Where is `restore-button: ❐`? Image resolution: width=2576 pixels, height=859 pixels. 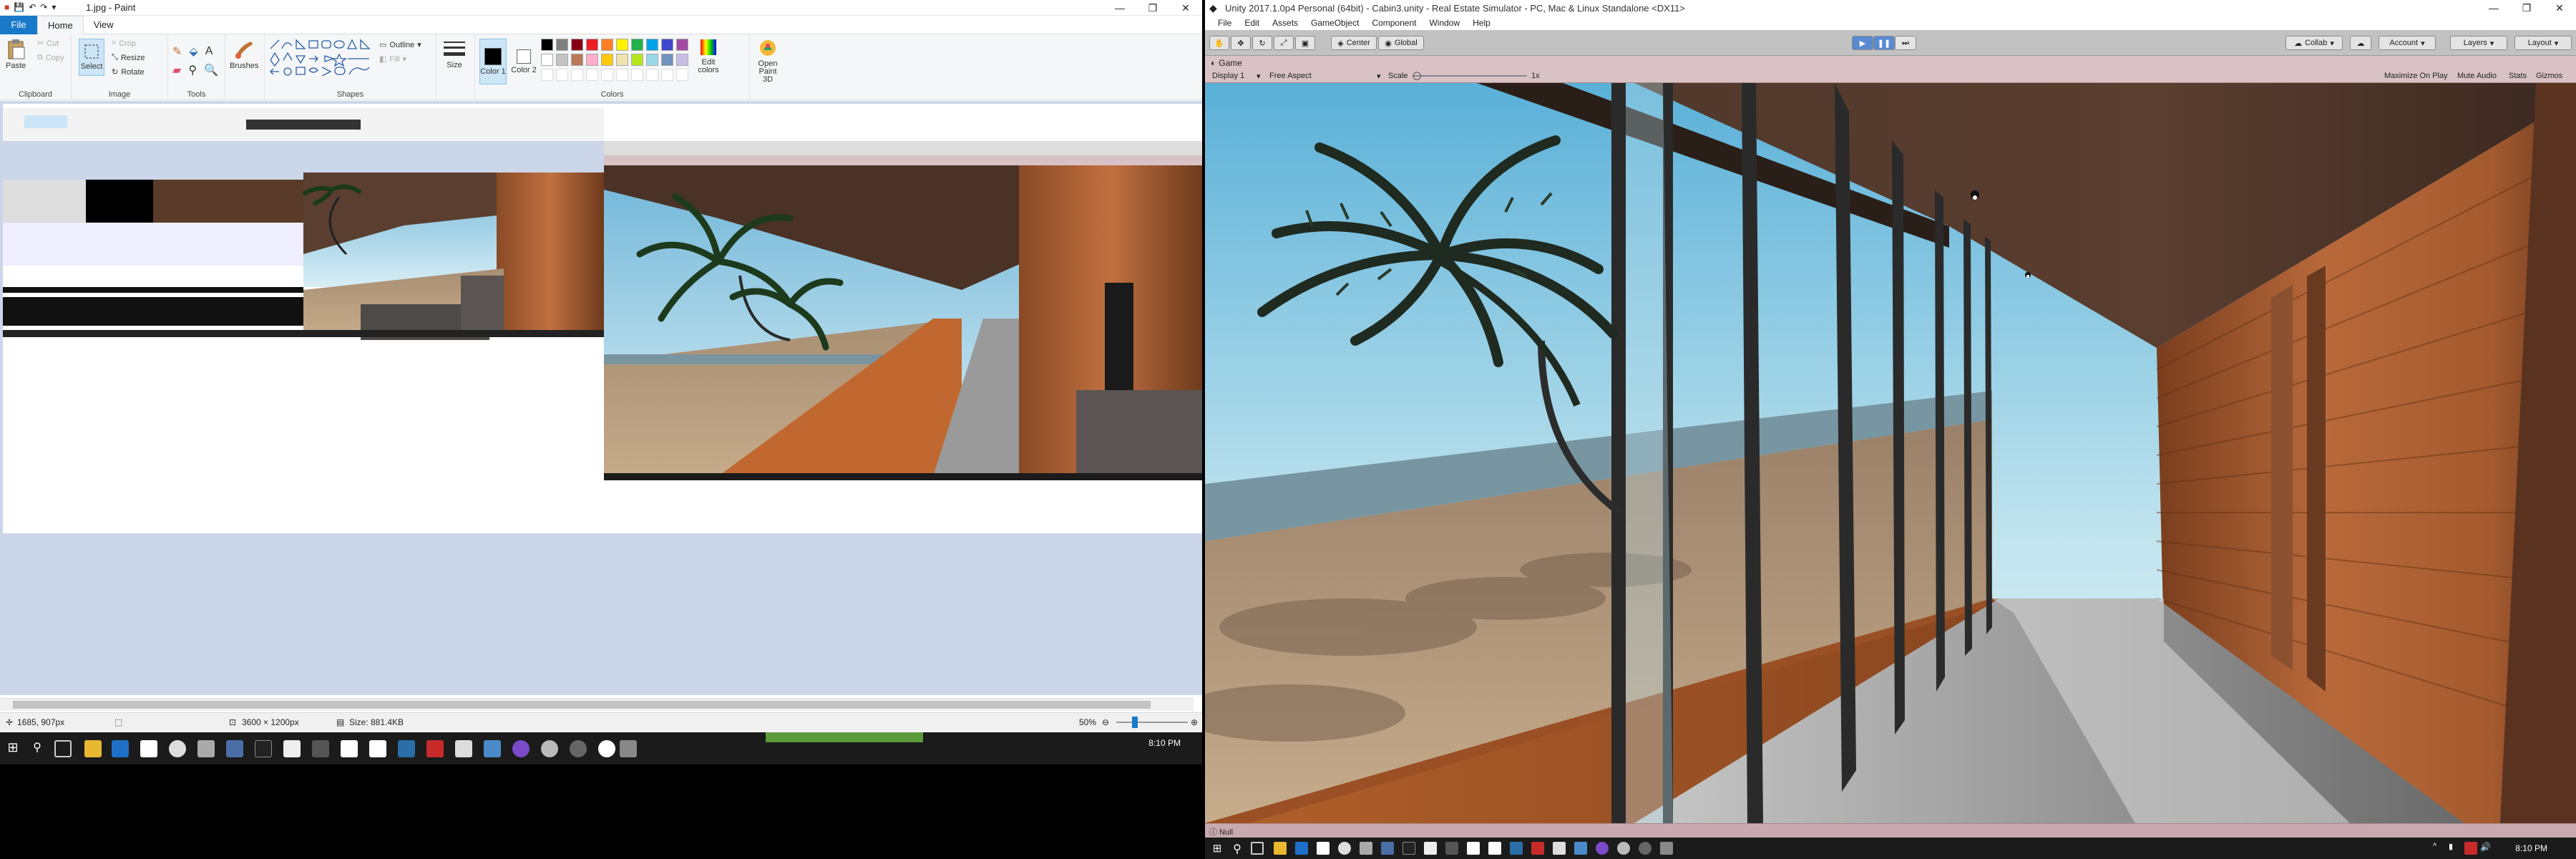
restore-button: ❐ is located at coordinates (1152, 8).